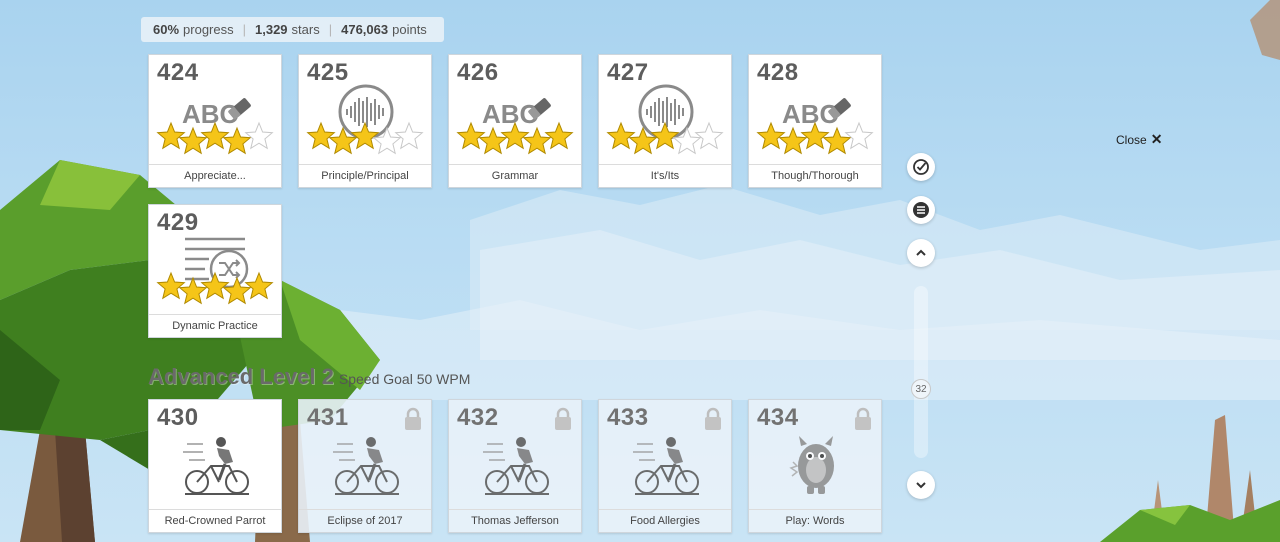 The image size is (1280, 542). I want to click on menu-button, so click(921, 210).